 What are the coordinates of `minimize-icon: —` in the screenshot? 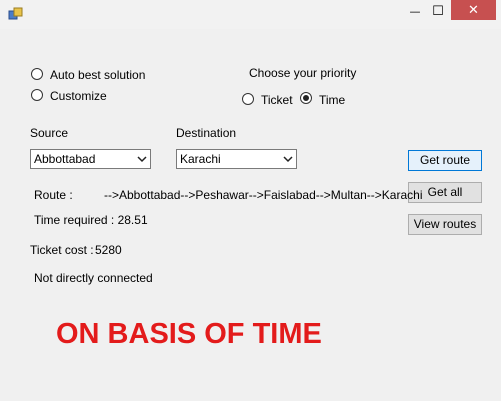 It's located at (415, 11).